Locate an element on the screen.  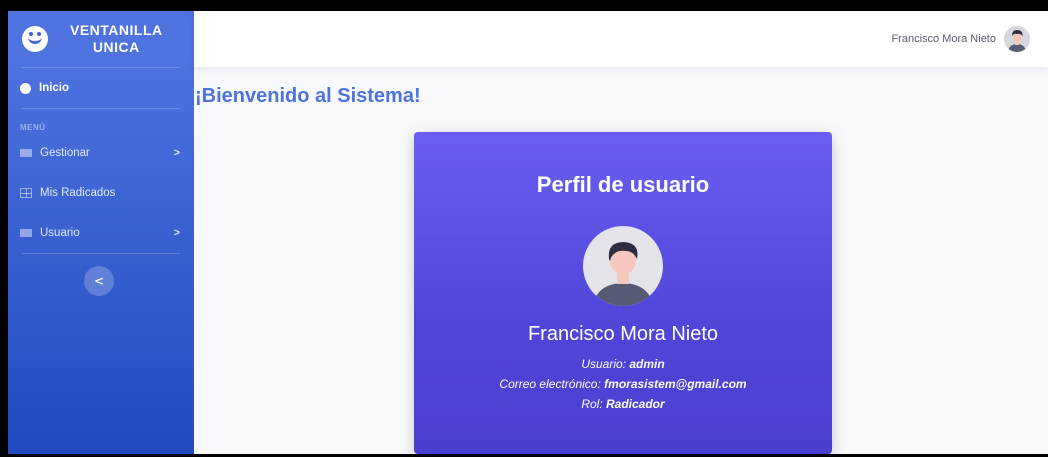
brand: VENTANILLA UNICA is located at coordinates (101, 39).